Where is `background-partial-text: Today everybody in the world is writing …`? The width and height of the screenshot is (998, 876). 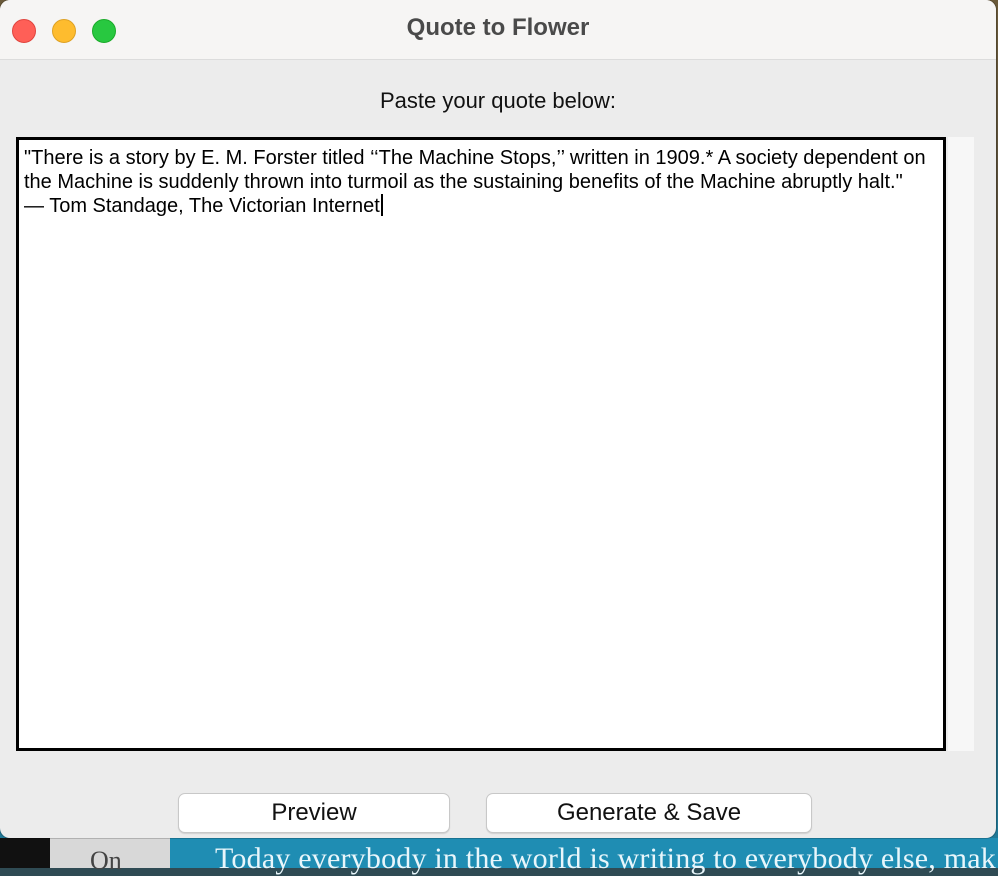
background-partial-text: Today everybody in the world is writing … is located at coordinates (605, 858).